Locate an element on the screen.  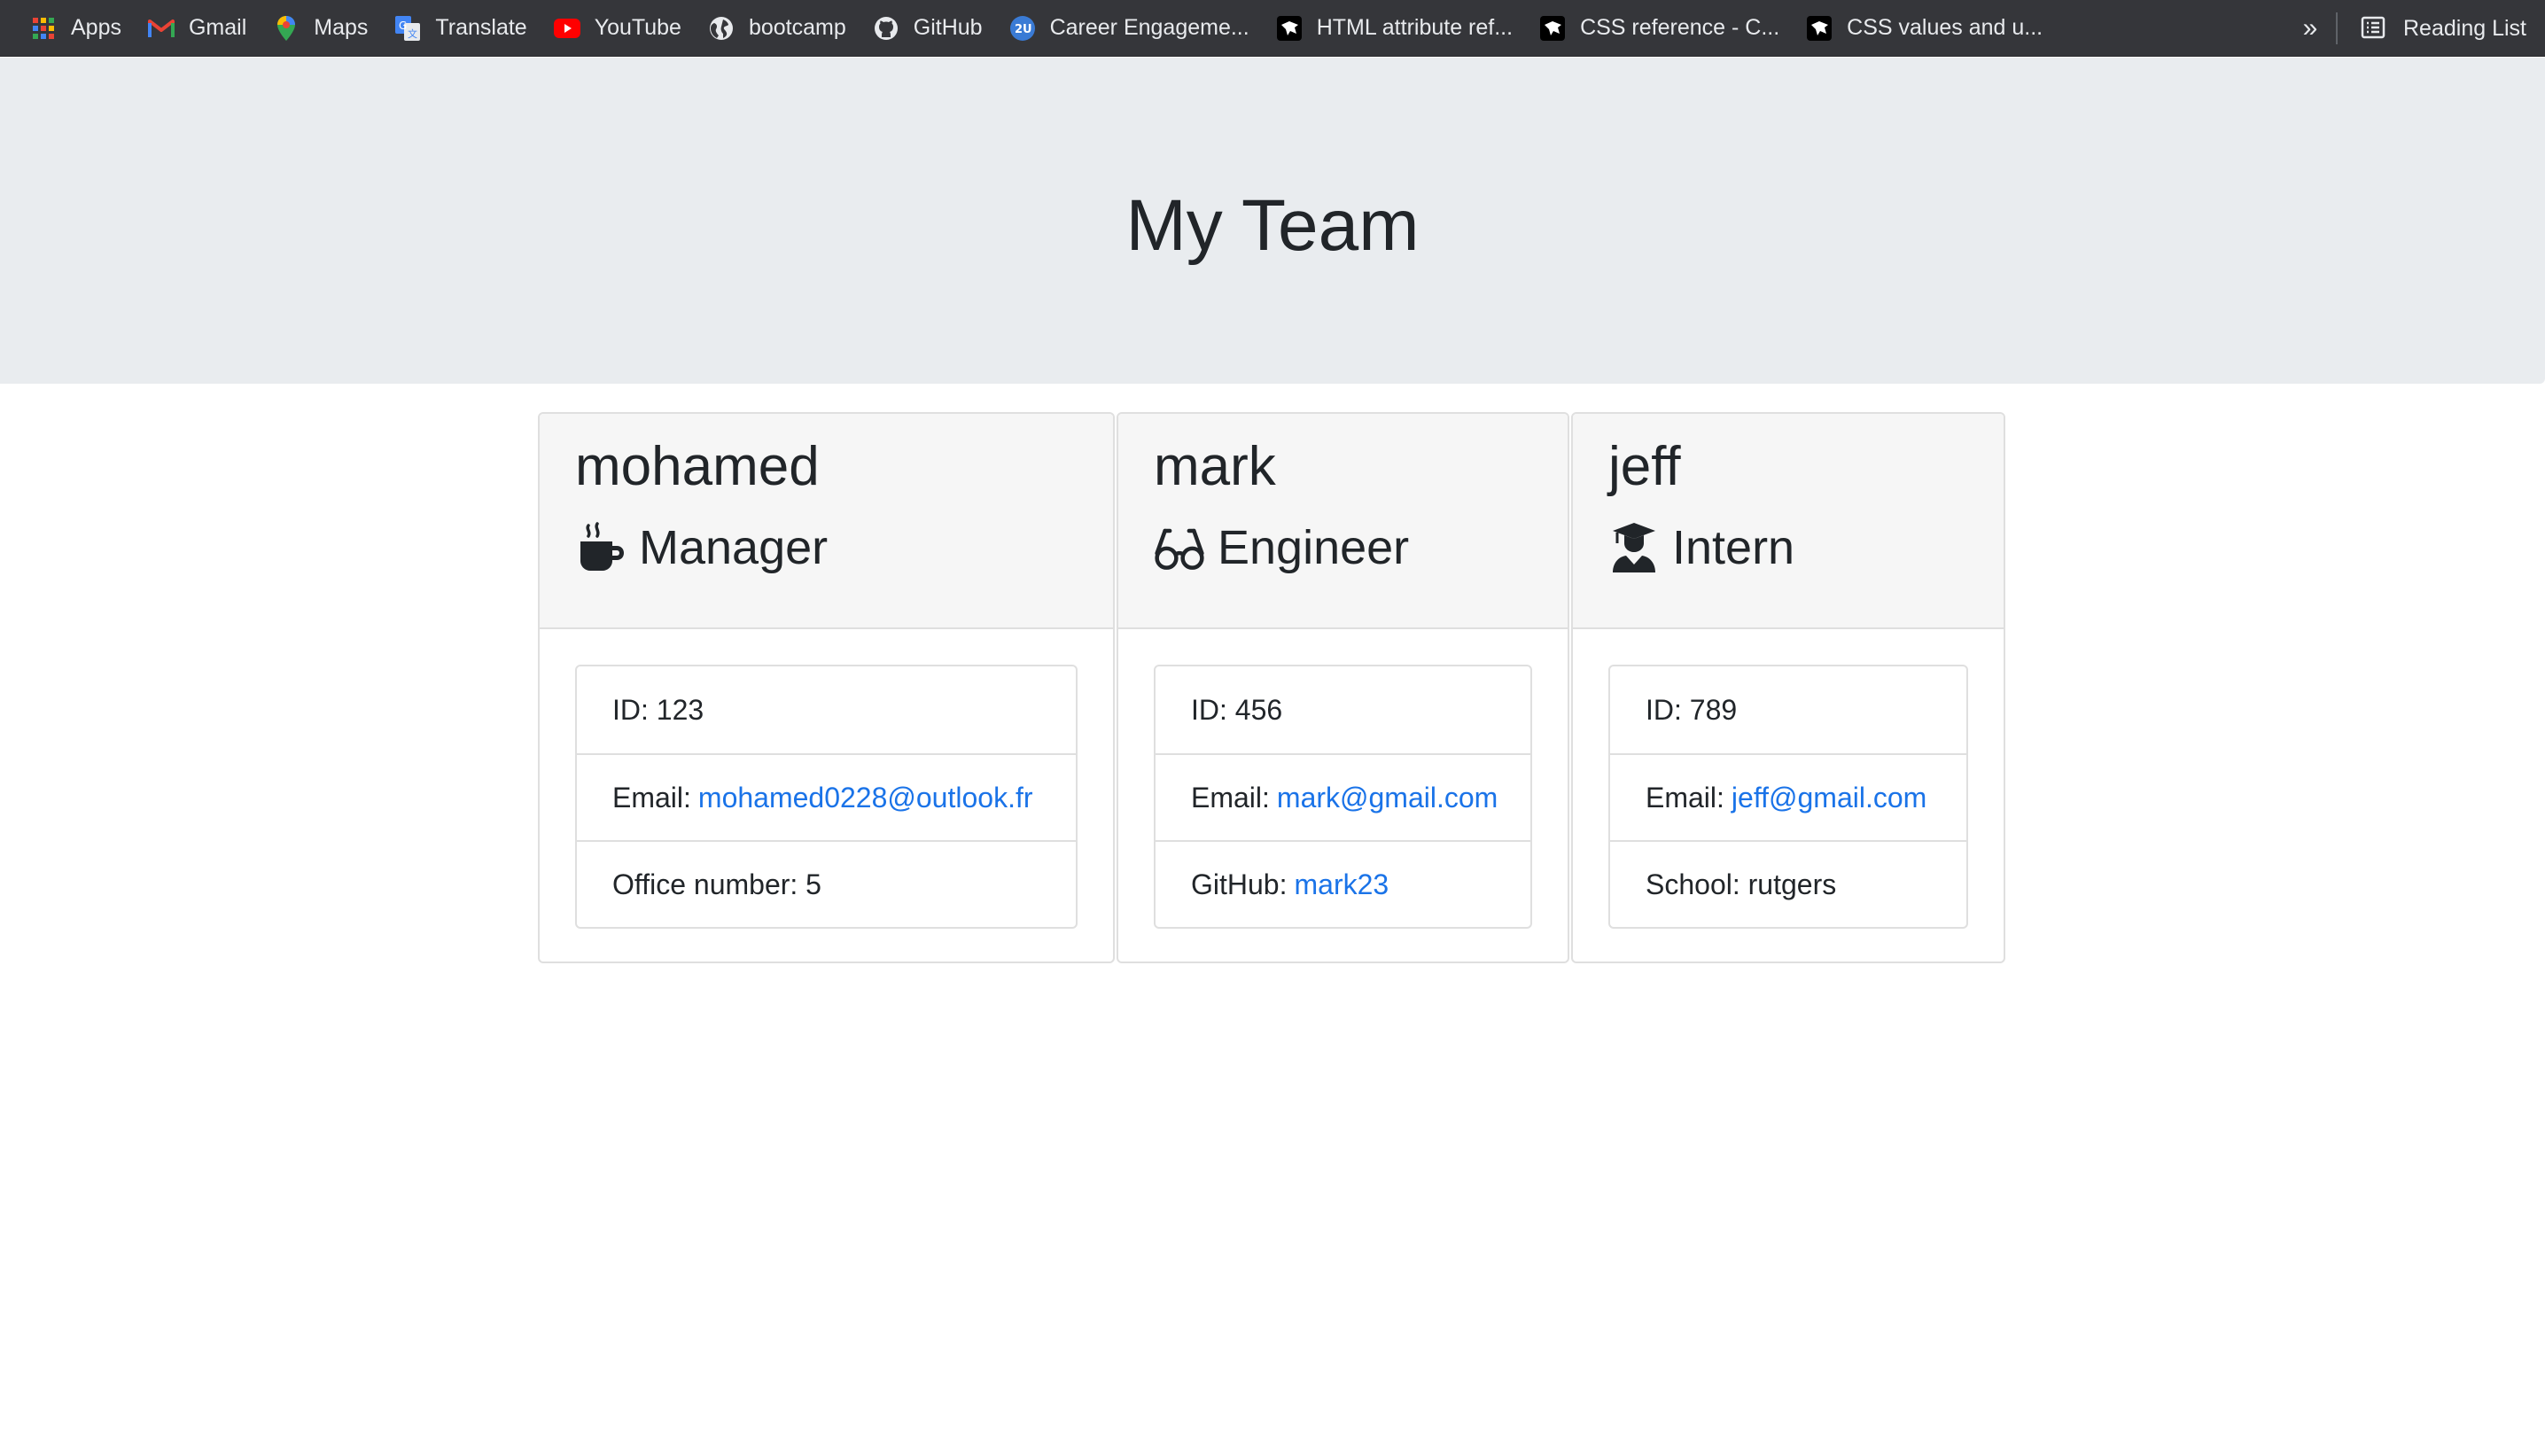
member-email: Email: mohamed0228@outlook.fr is located at coordinates (827, 796).